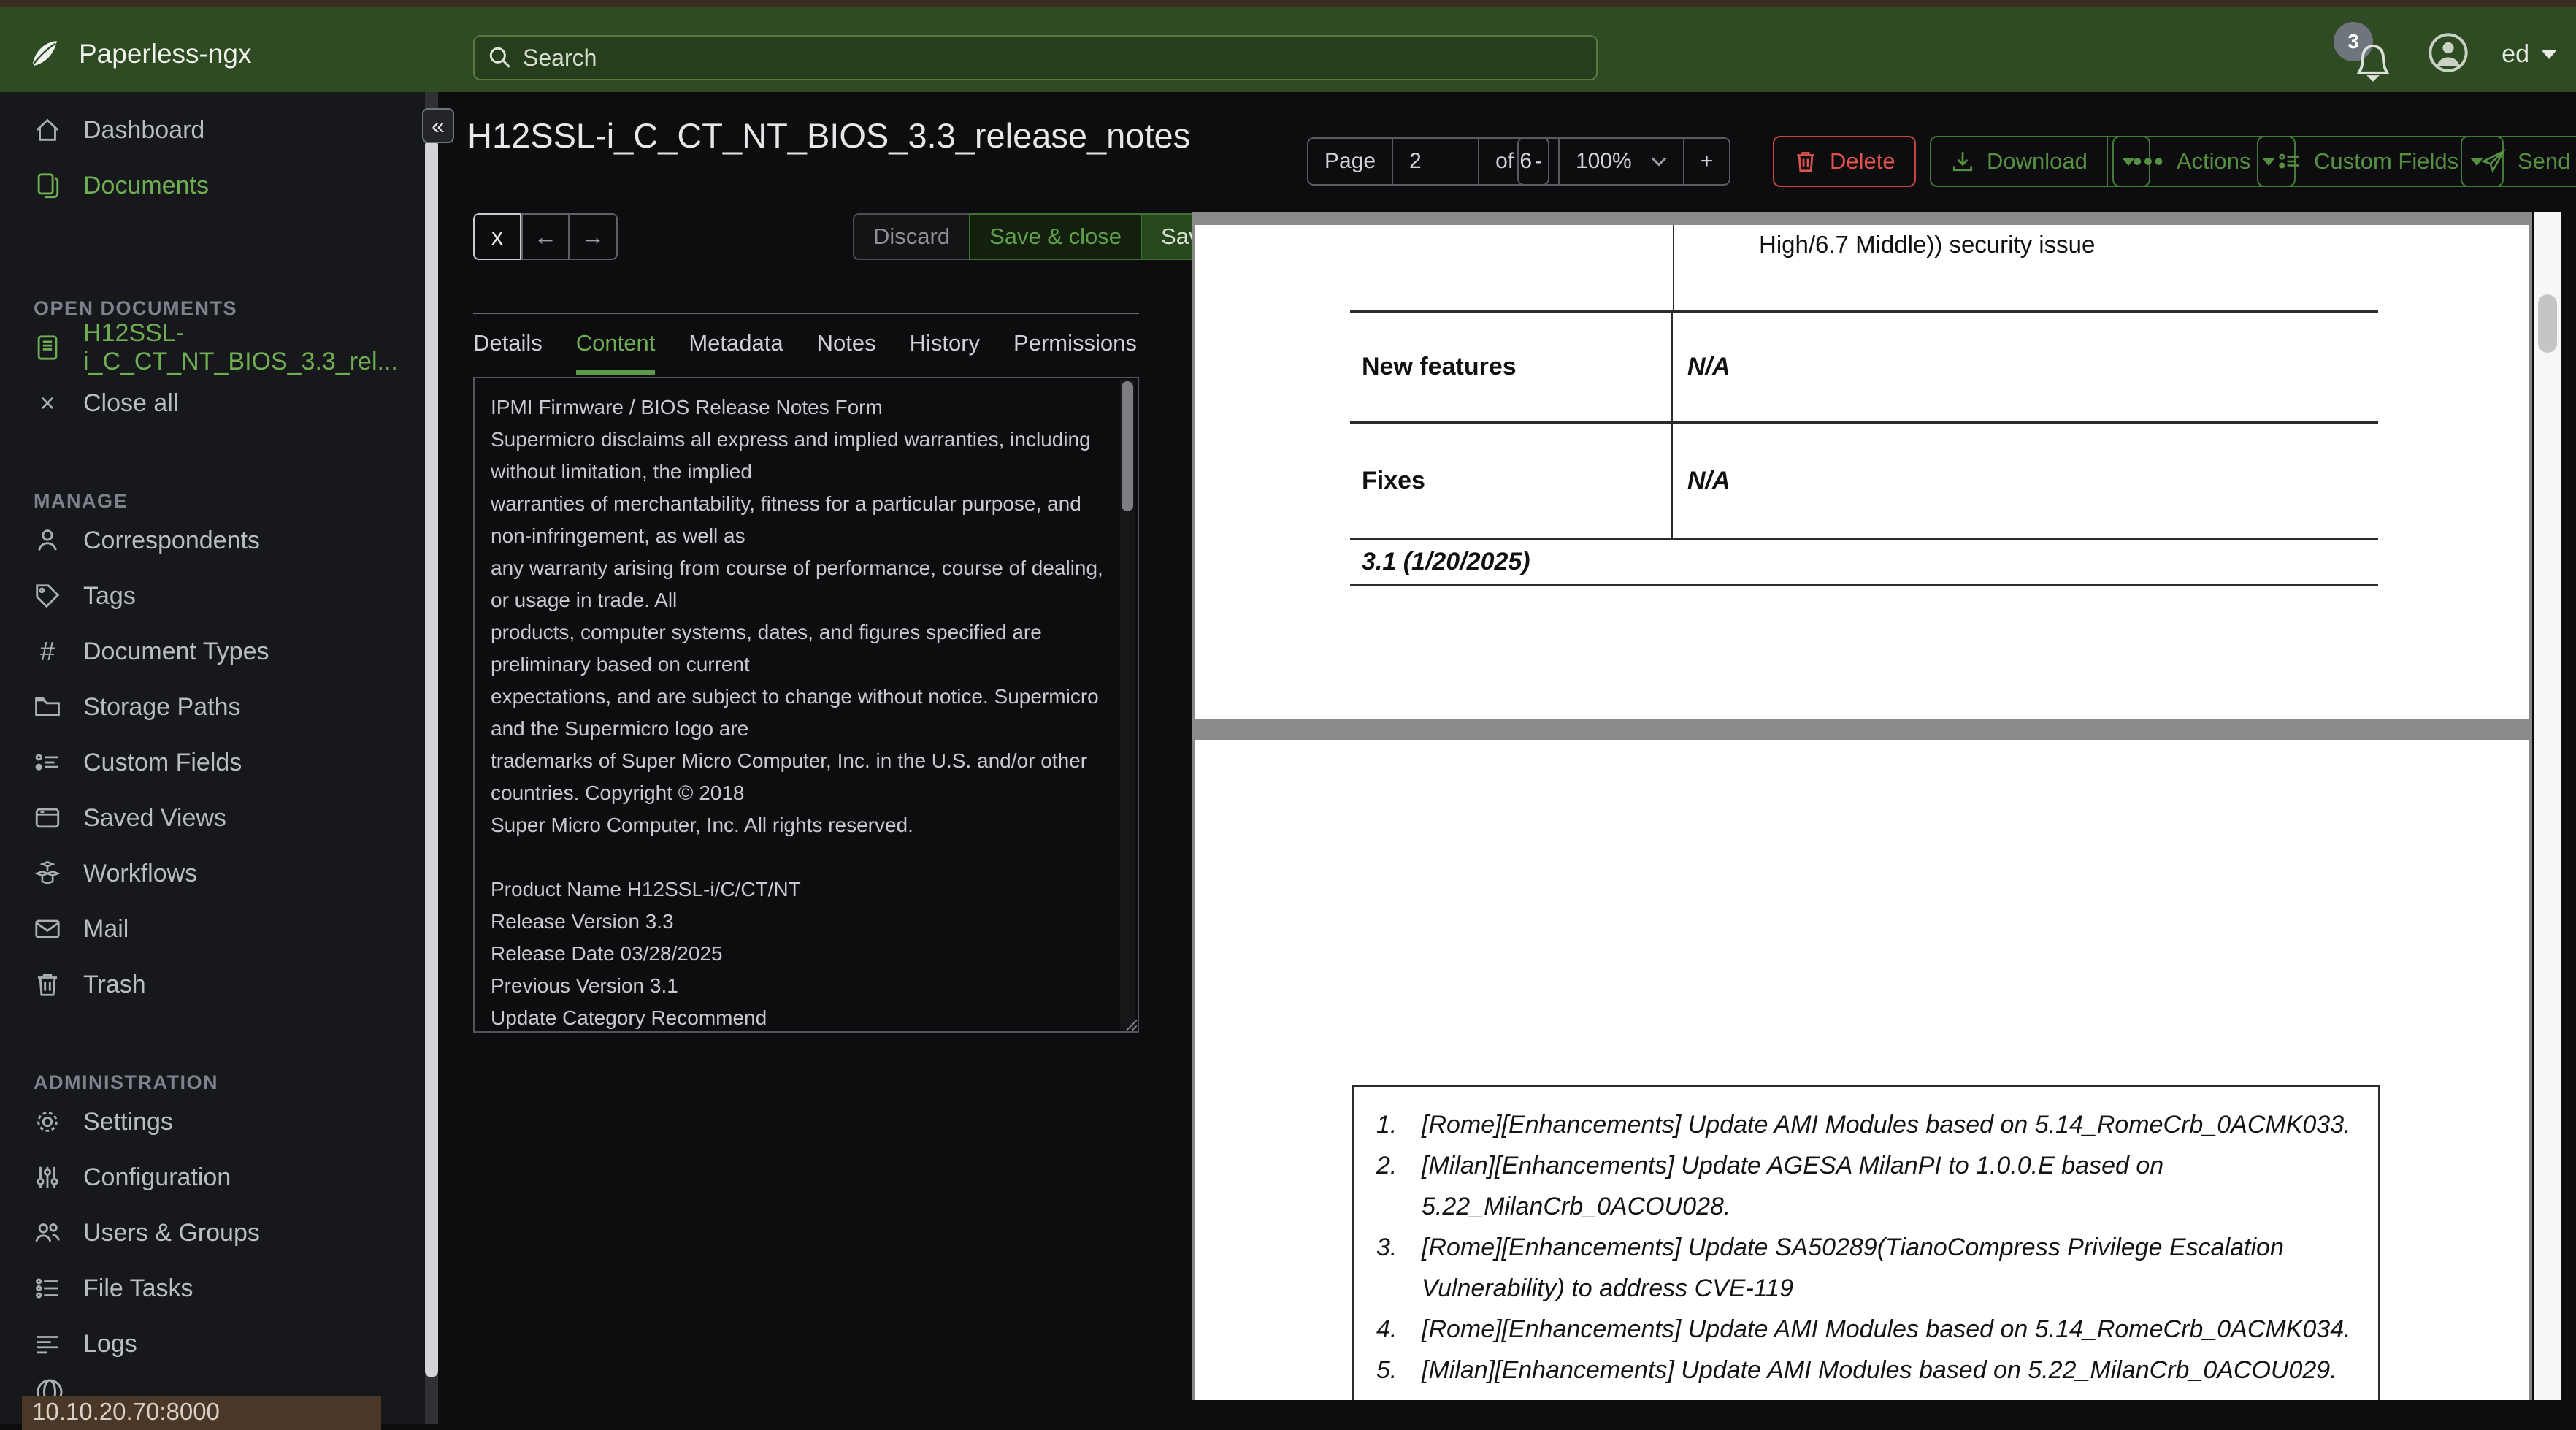 This screenshot has width=2576, height=1430. Describe the element at coordinates (219, 874) in the screenshot. I see `sidebar-item-workflows: Workflows` at that location.